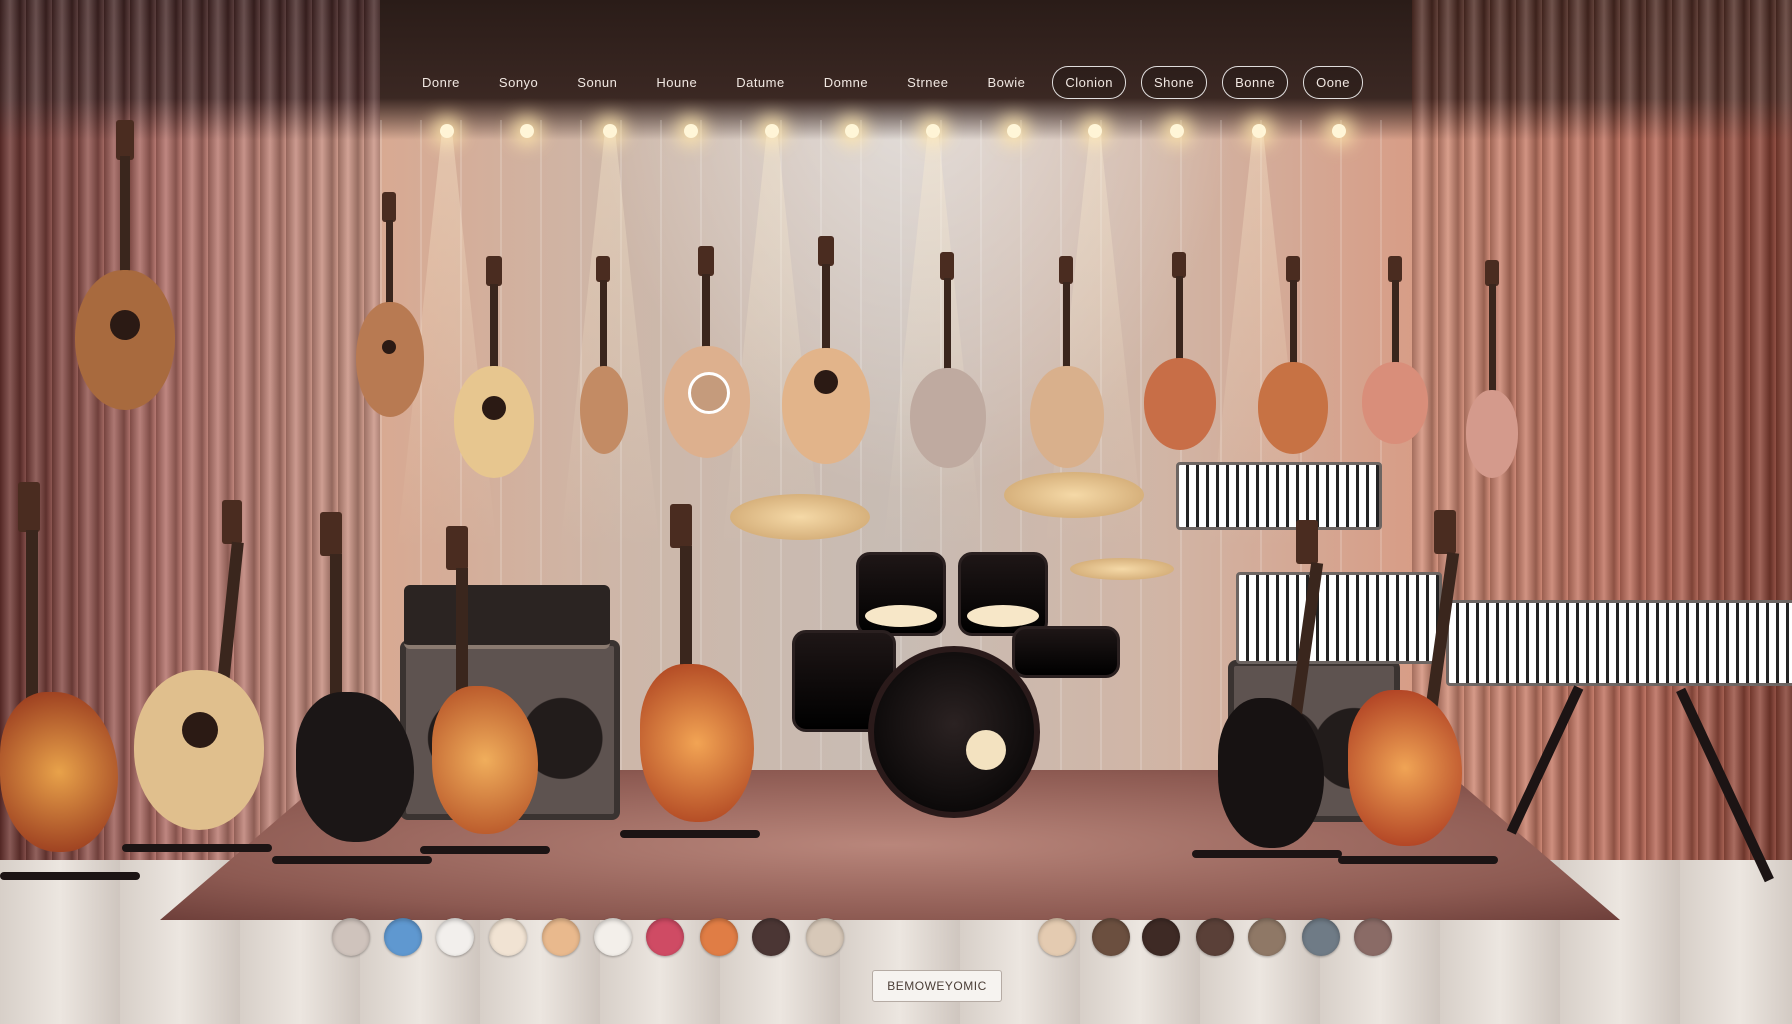  I want to click on nav-item-sonun: Sonun, so click(597, 82).